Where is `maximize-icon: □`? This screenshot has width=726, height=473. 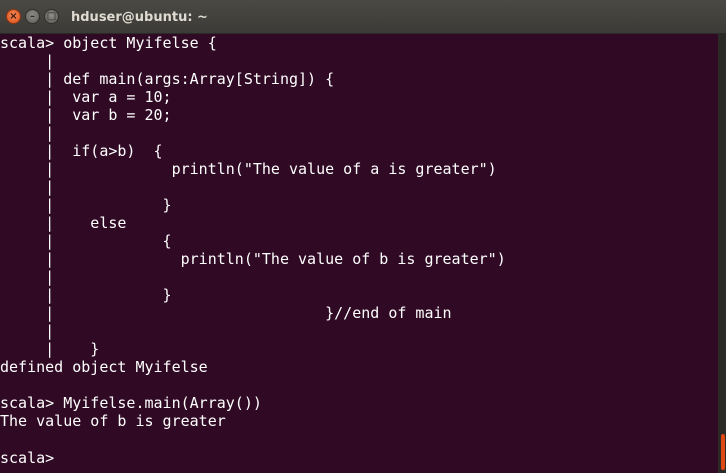 maximize-icon: □ is located at coordinates (51, 16).